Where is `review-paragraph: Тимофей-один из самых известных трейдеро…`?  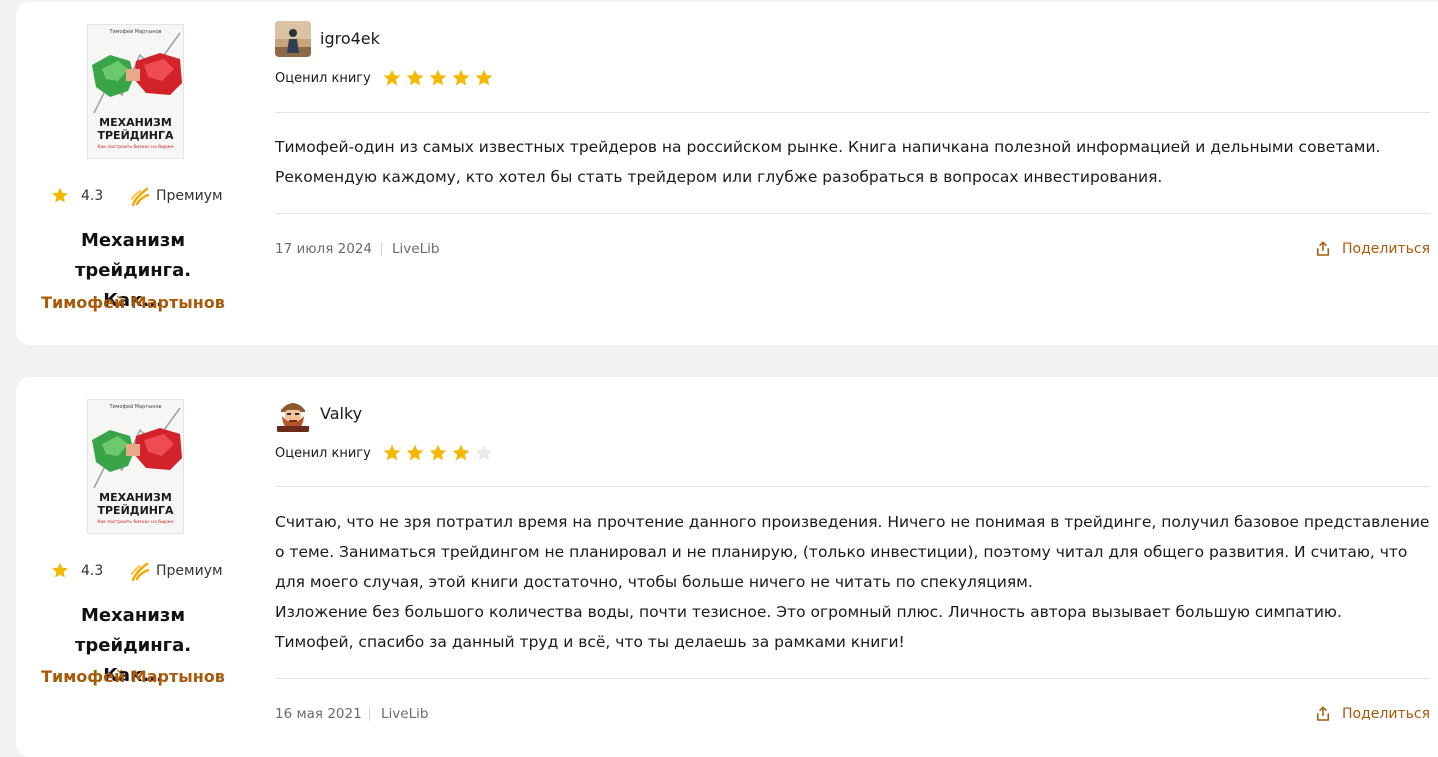
review-paragraph: Тимофей-один из самых известных трейдеро… is located at coordinates (828, 162).